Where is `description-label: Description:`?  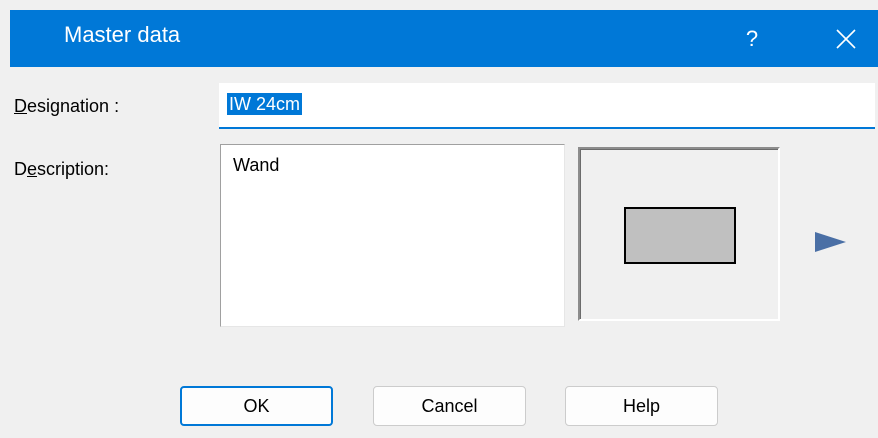 description-label: Description: is located at coordinates (62, 169).